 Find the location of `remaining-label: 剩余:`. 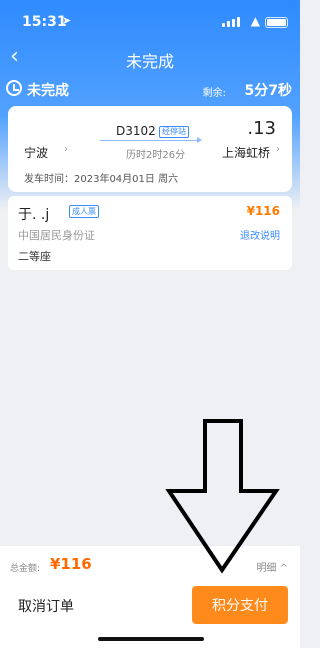

remaining-label: 剩余: is located at coordinates (214, 93).